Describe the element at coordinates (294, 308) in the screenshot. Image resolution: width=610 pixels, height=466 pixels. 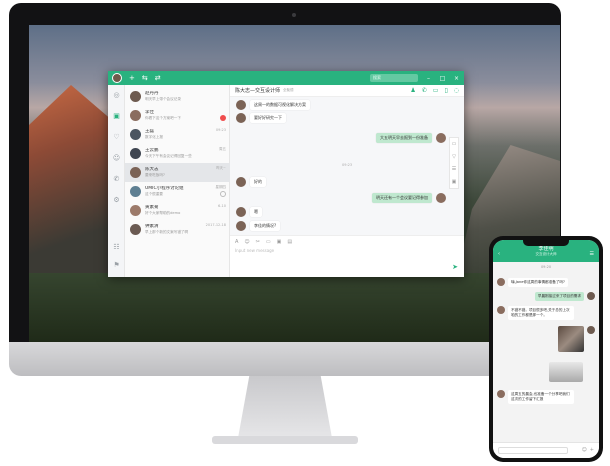
I see `wallpaper-valley` at that location.